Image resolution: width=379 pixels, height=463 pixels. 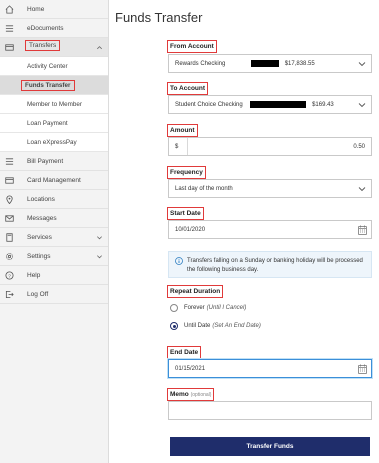 What do you see at coordinates (179, 261) in the screenshot?
I see `info-icon` at bounding box center [179, 261].